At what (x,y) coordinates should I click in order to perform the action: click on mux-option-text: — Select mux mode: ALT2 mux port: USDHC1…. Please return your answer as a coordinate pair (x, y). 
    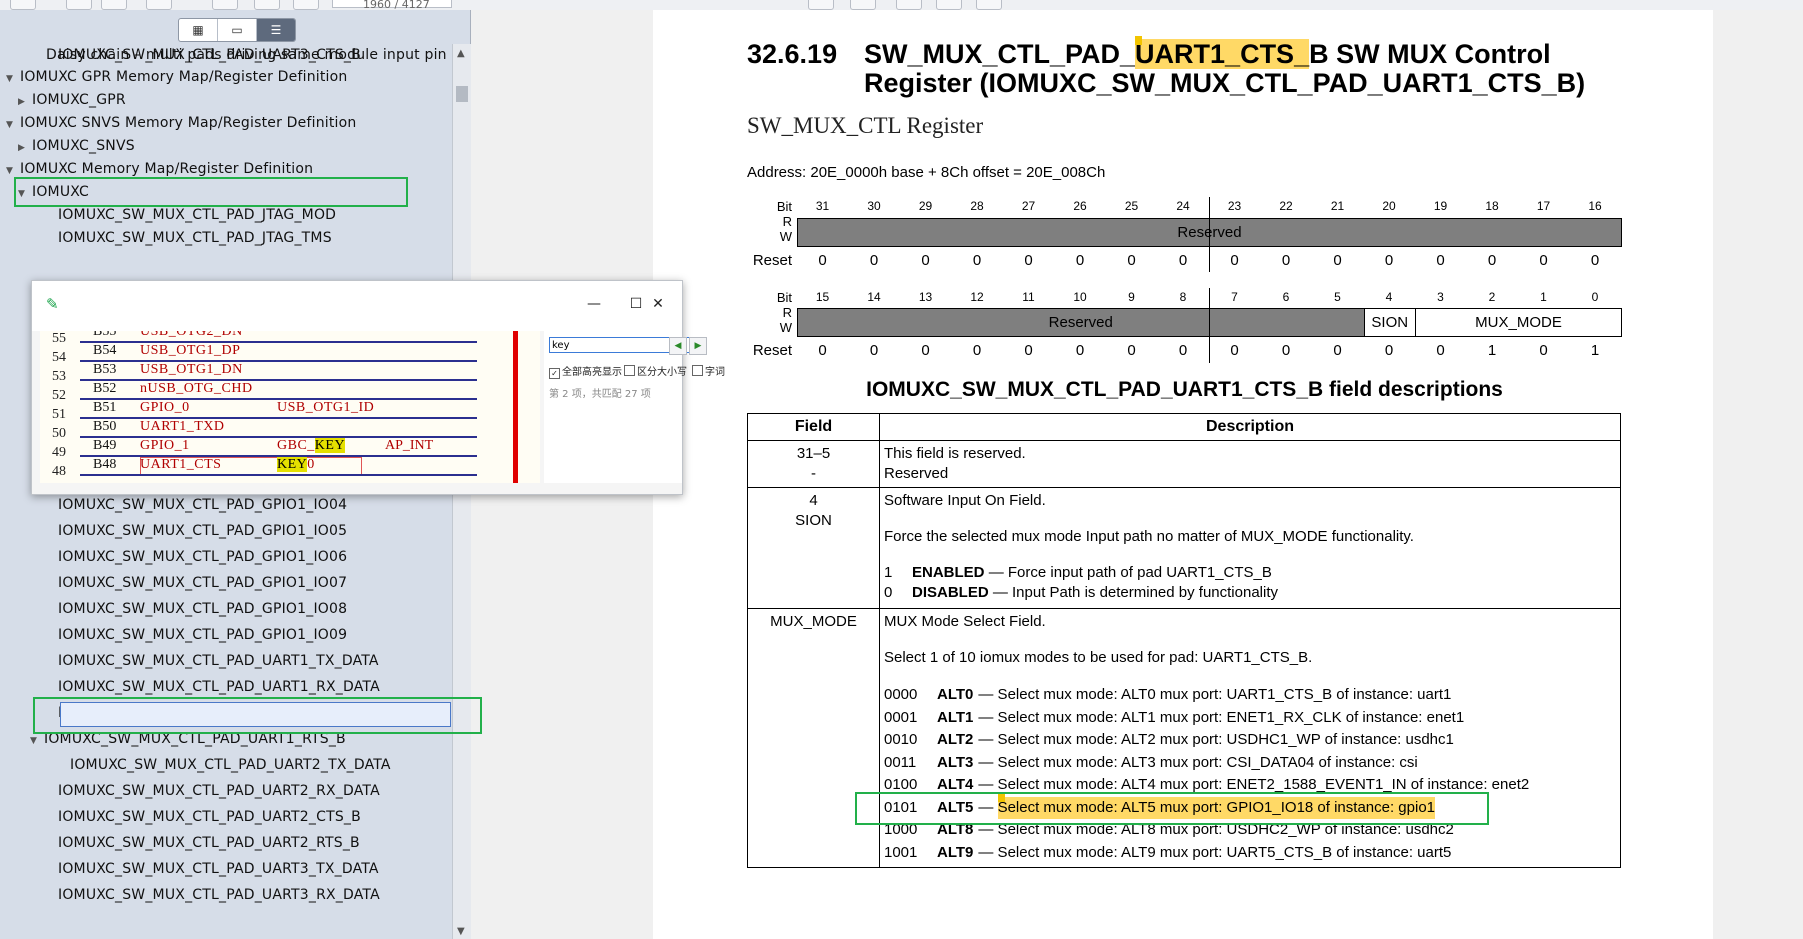
    Looking at the image, I should click on (1216, 739).